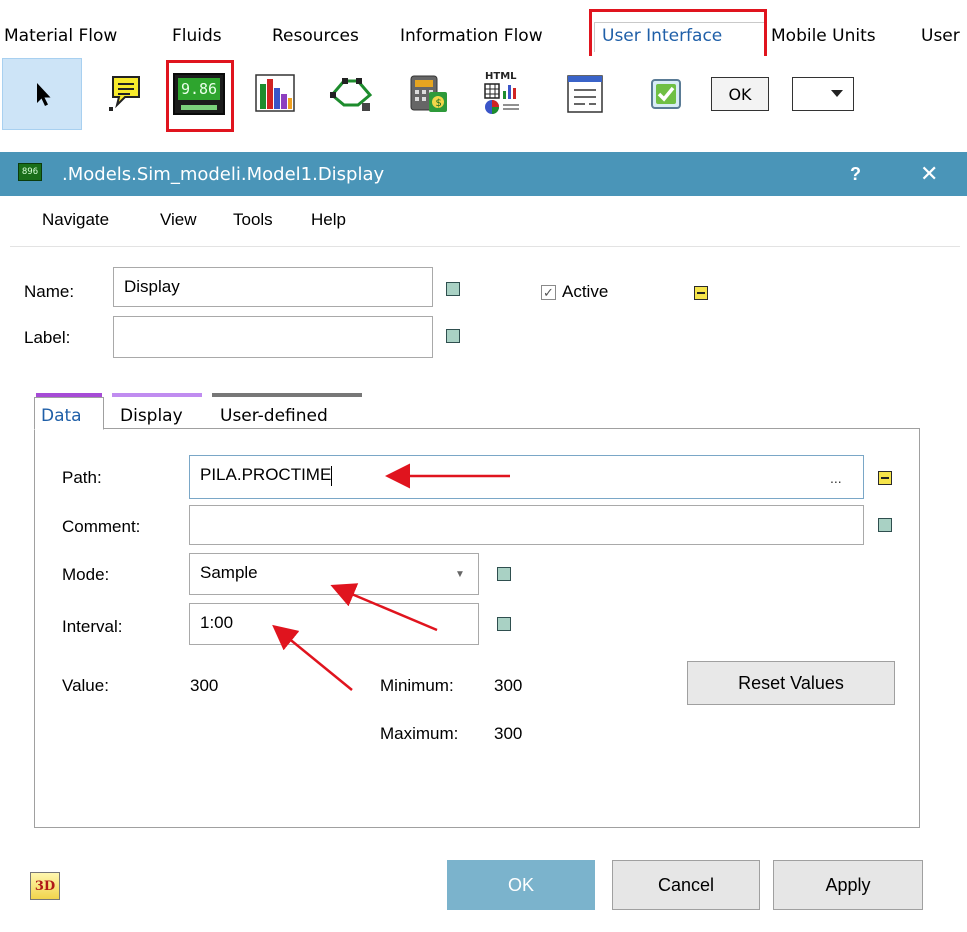 This screenshot has width=967, height=932. I want to click on dialog-icon, so click(585, 94).